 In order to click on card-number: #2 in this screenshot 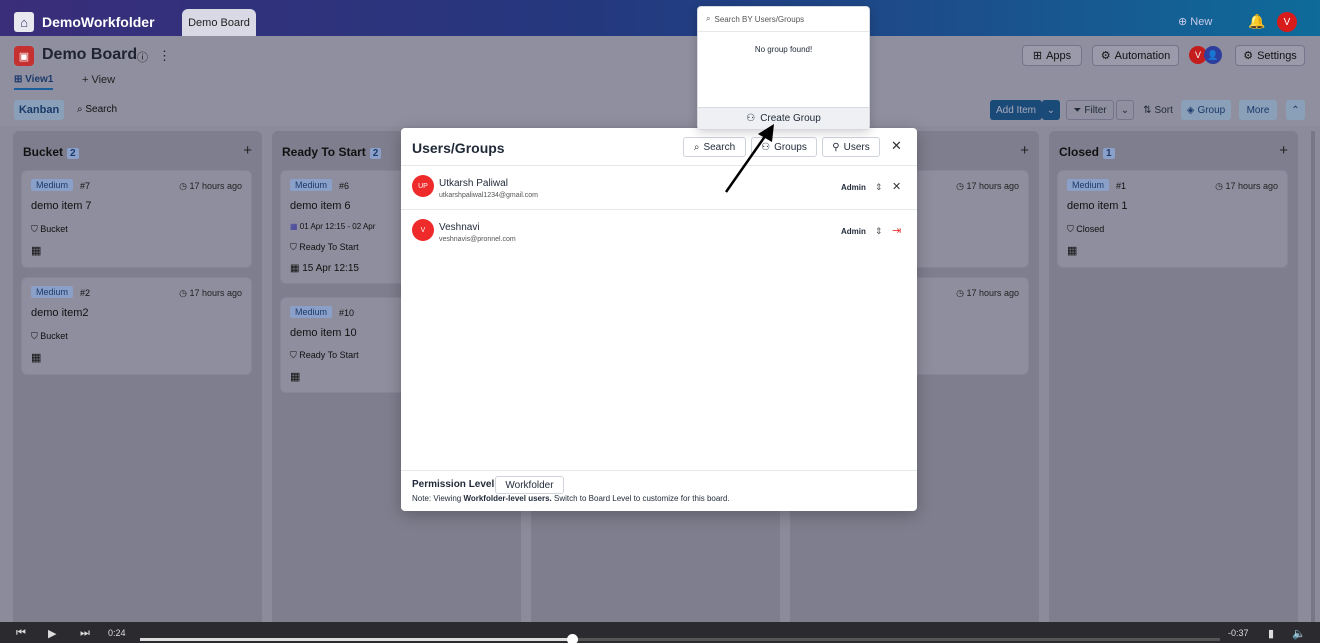, I will do `click(85, 293)`.